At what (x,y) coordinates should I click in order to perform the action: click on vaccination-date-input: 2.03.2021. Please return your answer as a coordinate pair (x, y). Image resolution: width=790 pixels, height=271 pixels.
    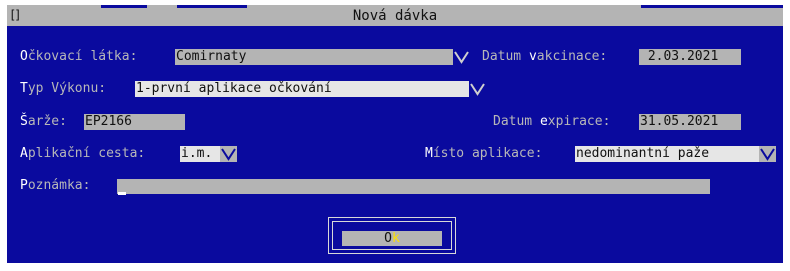
    Looking at the image, I should click on (690, 57).